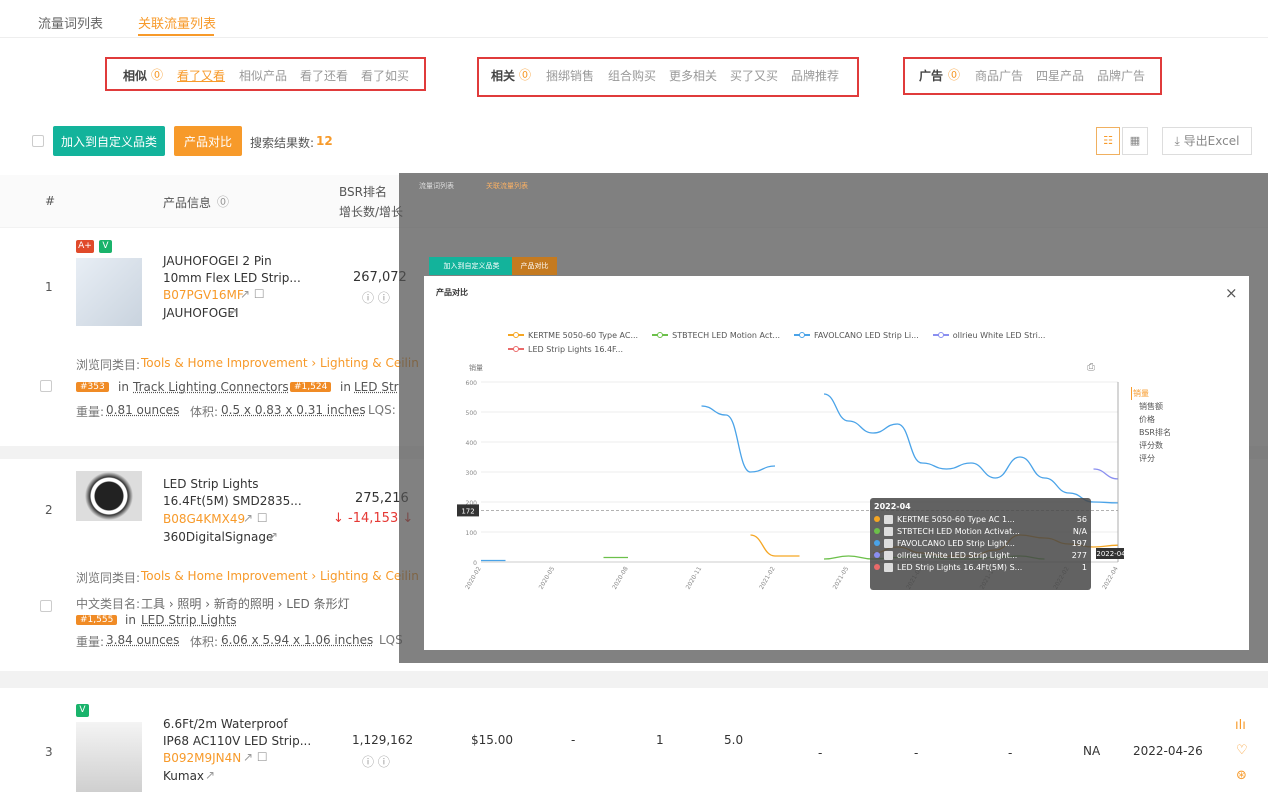 This screenshot has width=1268, height=808. Describe the element at coordinates (189, 620) in the screenshot. I see `rank-category-link: LED Strip Lights` at that location.